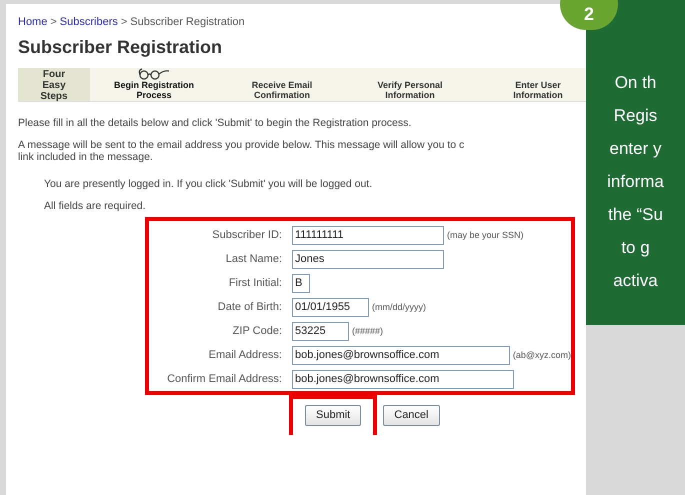 This screenshot has height=495, width=685. What do you see at coordinates (301, 283) in the screenshot?
I see `text-field: B` at bounding box center [301, 283].